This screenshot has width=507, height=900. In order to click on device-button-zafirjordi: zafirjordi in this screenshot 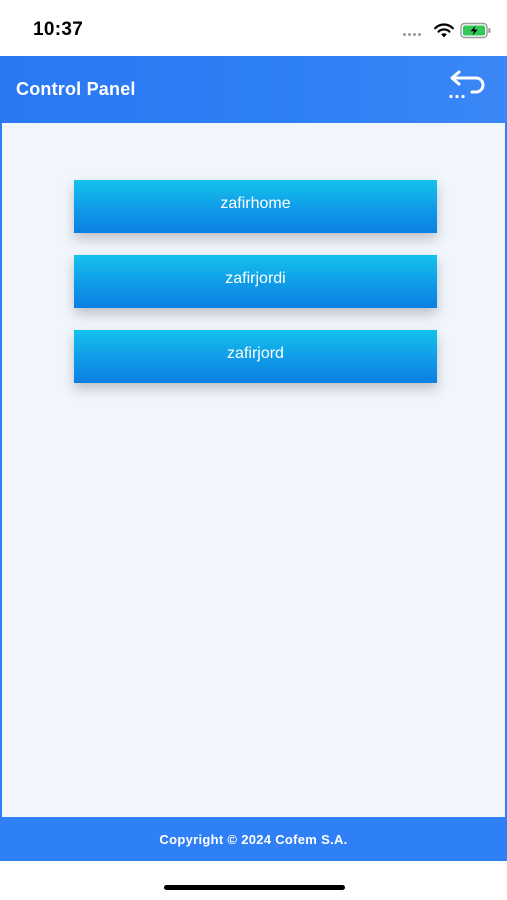, I will do `click(255, 281)`.